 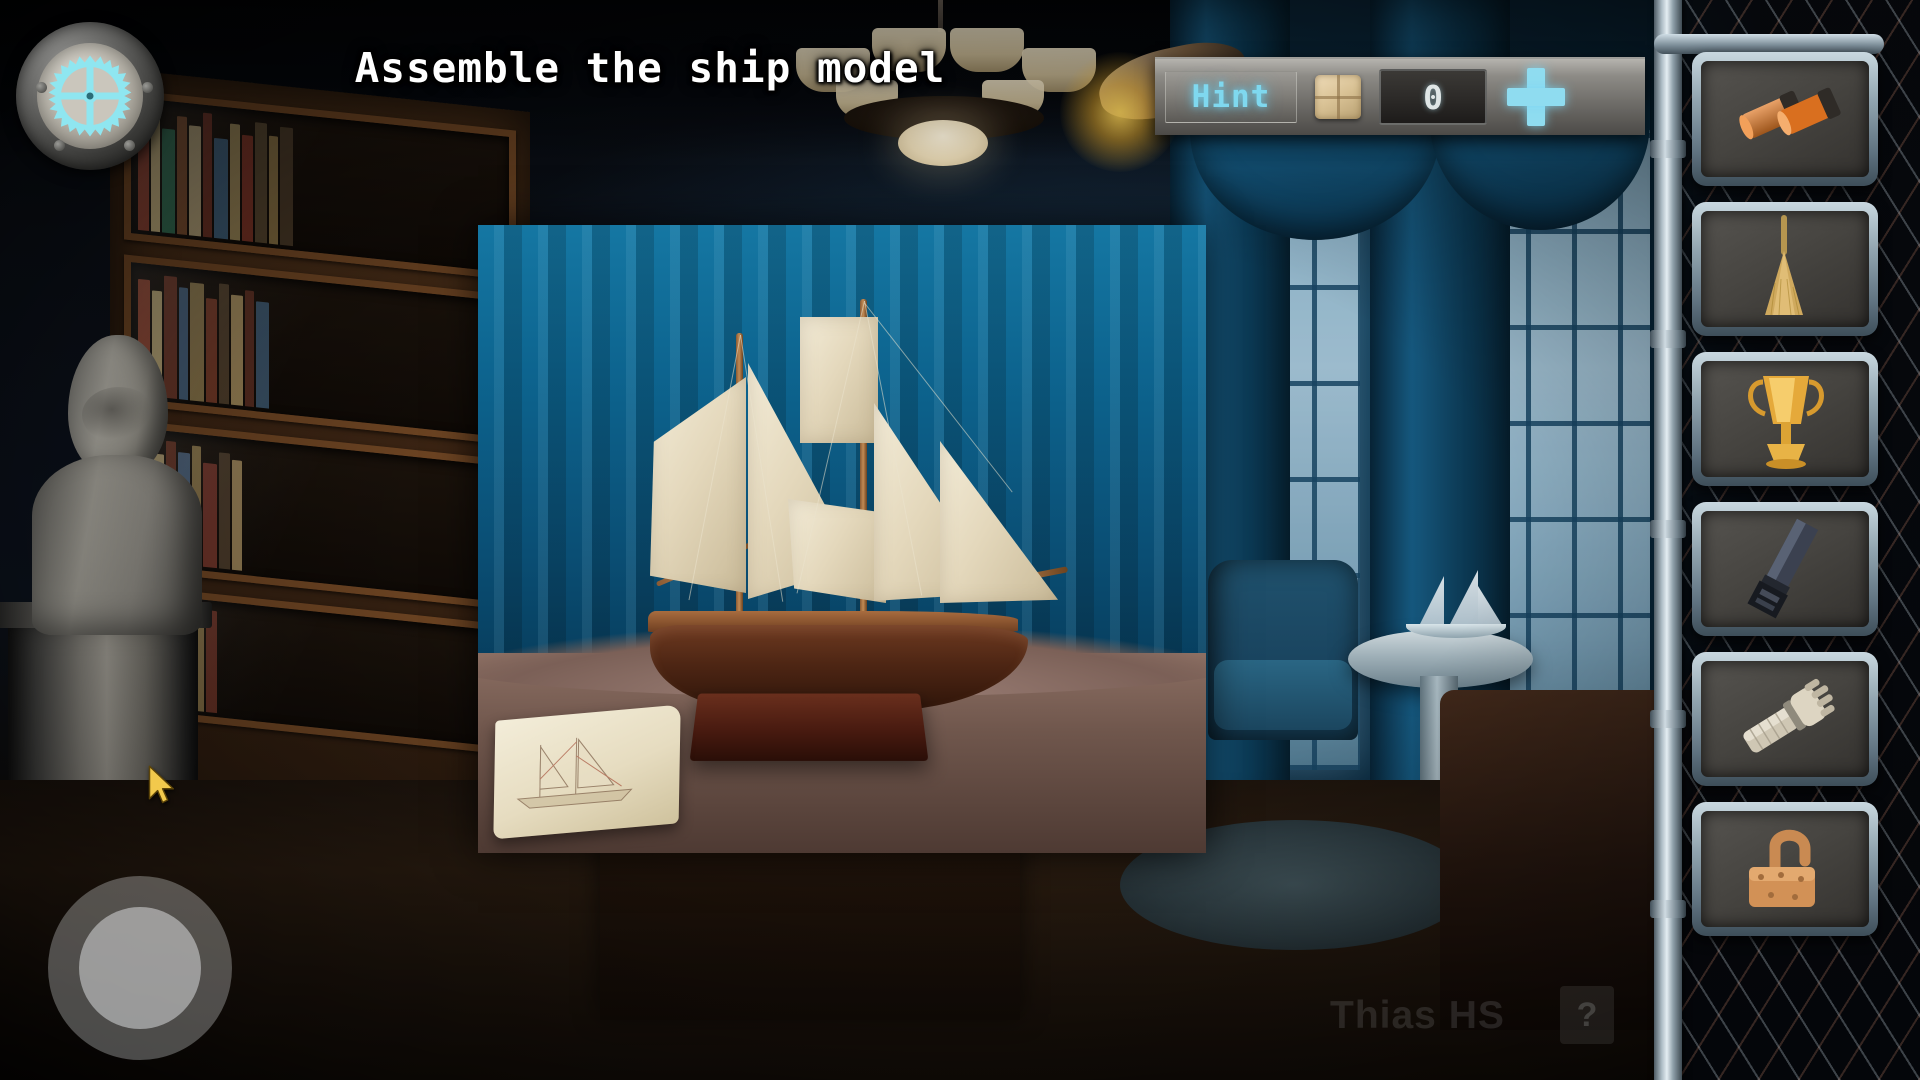 What do you see at coordinates (1668, 540) in the screenshot?
I see `inventory-pipe` at bounding box center [1668, 540].